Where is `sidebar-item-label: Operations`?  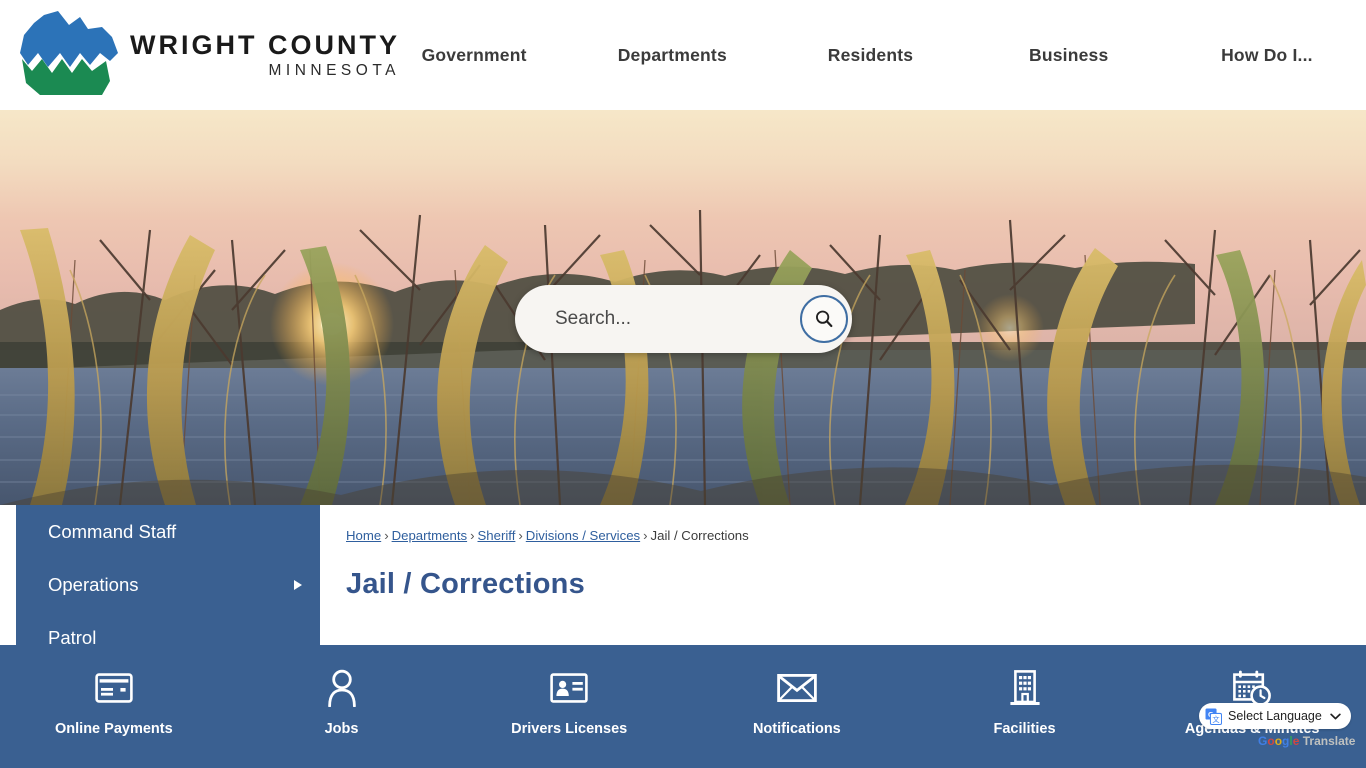
sidebar-item-label: Operations is located at coordinates (93, 584).